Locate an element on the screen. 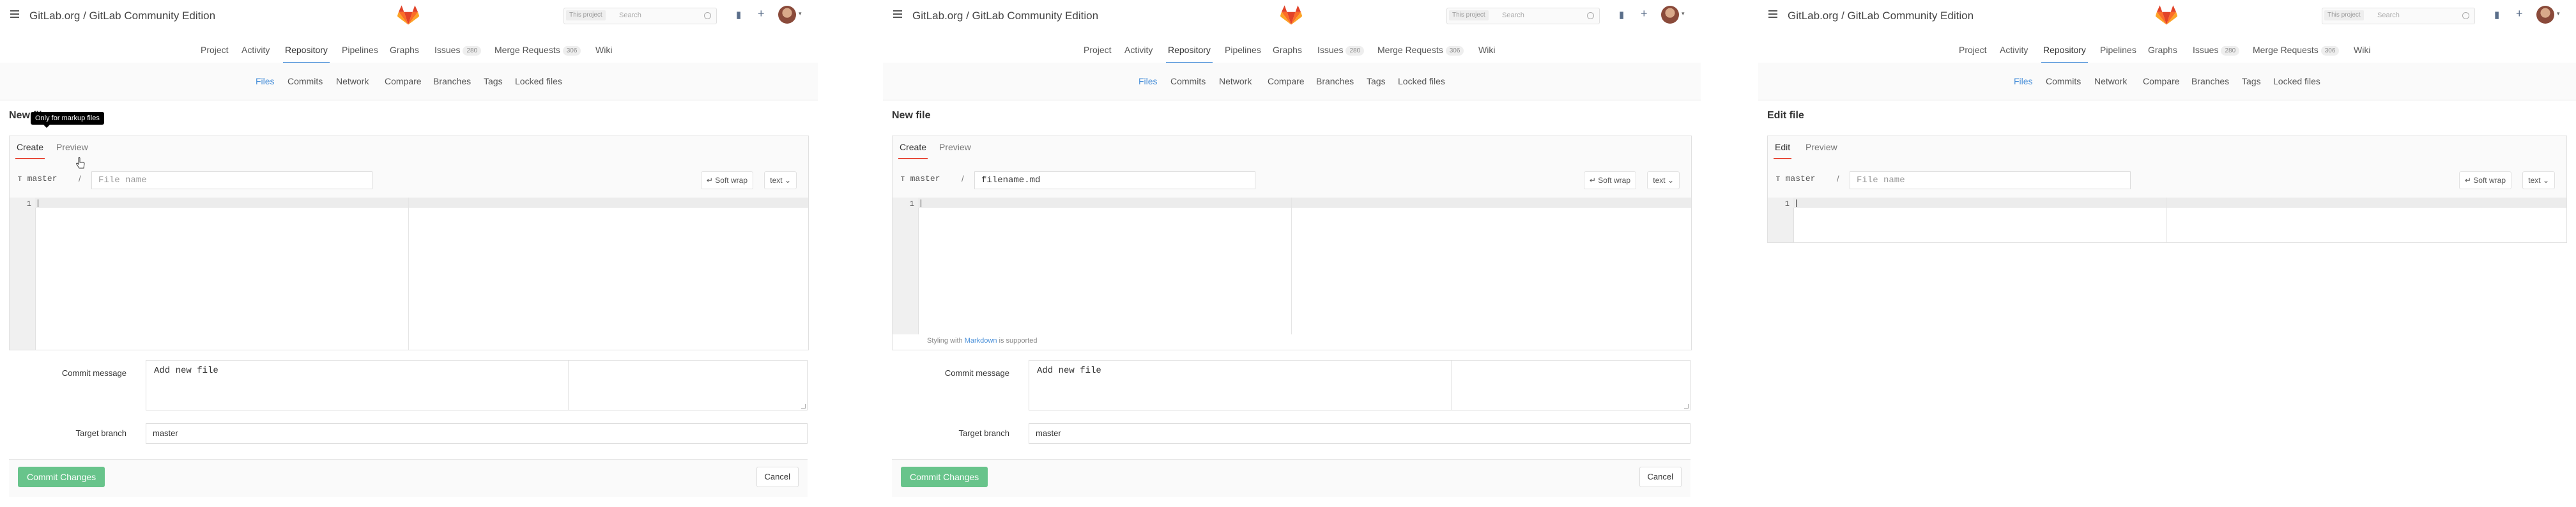 This screenshot has width=2576, height=507. markdown-link: Markdown is located at coordinates (981, 341).